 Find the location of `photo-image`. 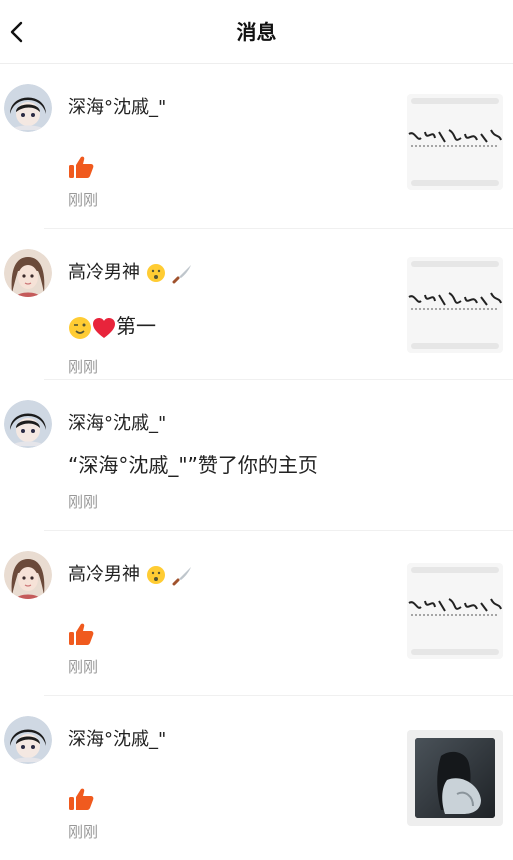

photo-image is located at coordinates (455, 778).